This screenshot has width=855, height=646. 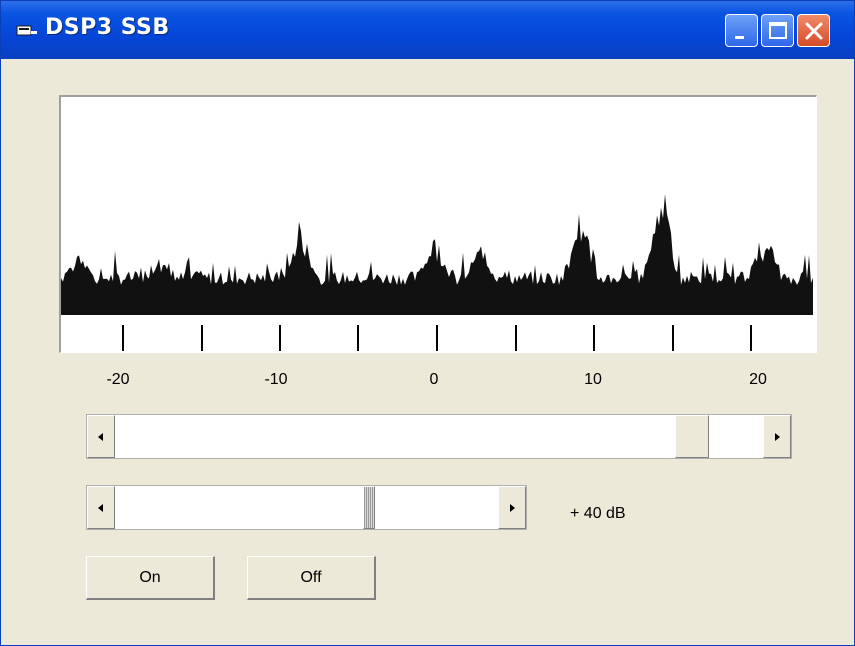 What do you see at coordinates (150, 578) in the screenshot?
I see `on-button: On` at bounding box center [150, 578].